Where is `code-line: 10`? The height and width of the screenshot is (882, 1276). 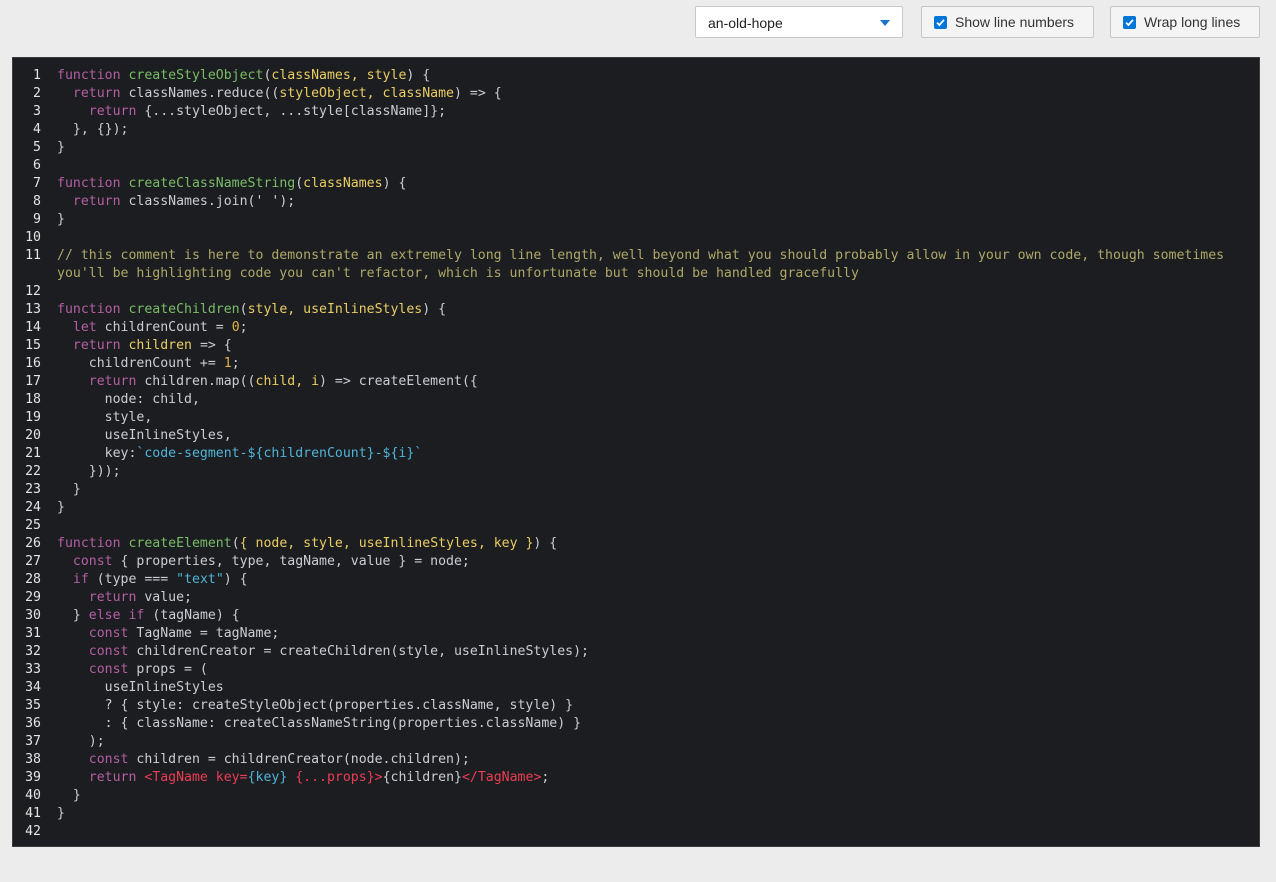 code-line: 10 is located at coordinates (636, 238).